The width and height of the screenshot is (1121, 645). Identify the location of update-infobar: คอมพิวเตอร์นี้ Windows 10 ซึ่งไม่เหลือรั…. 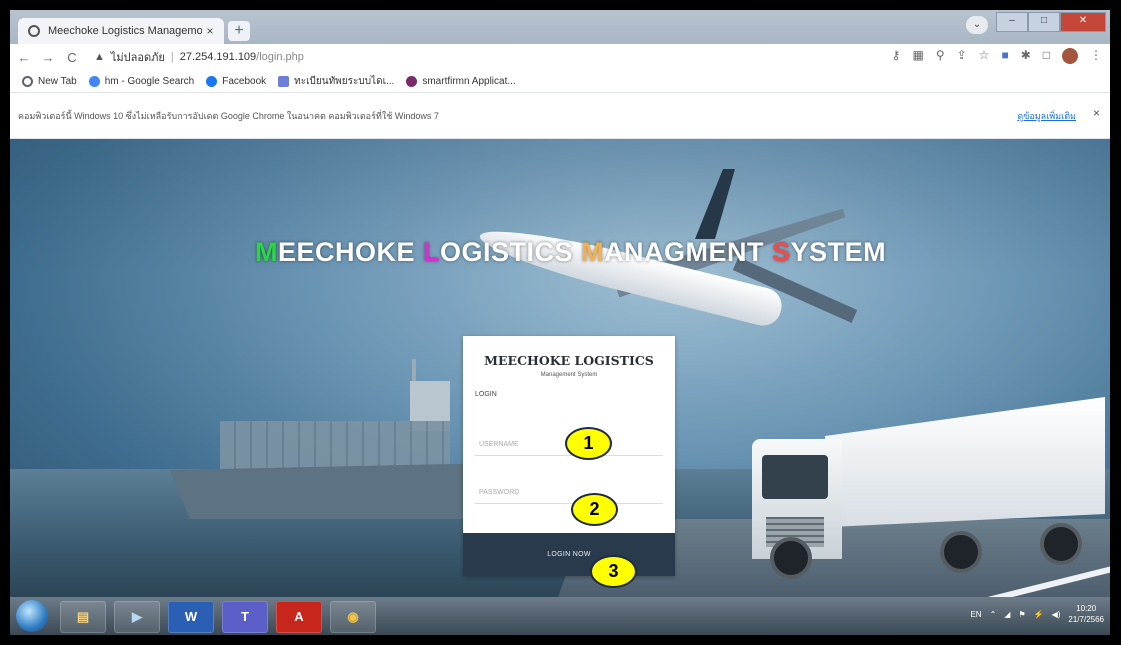
(560, 116).